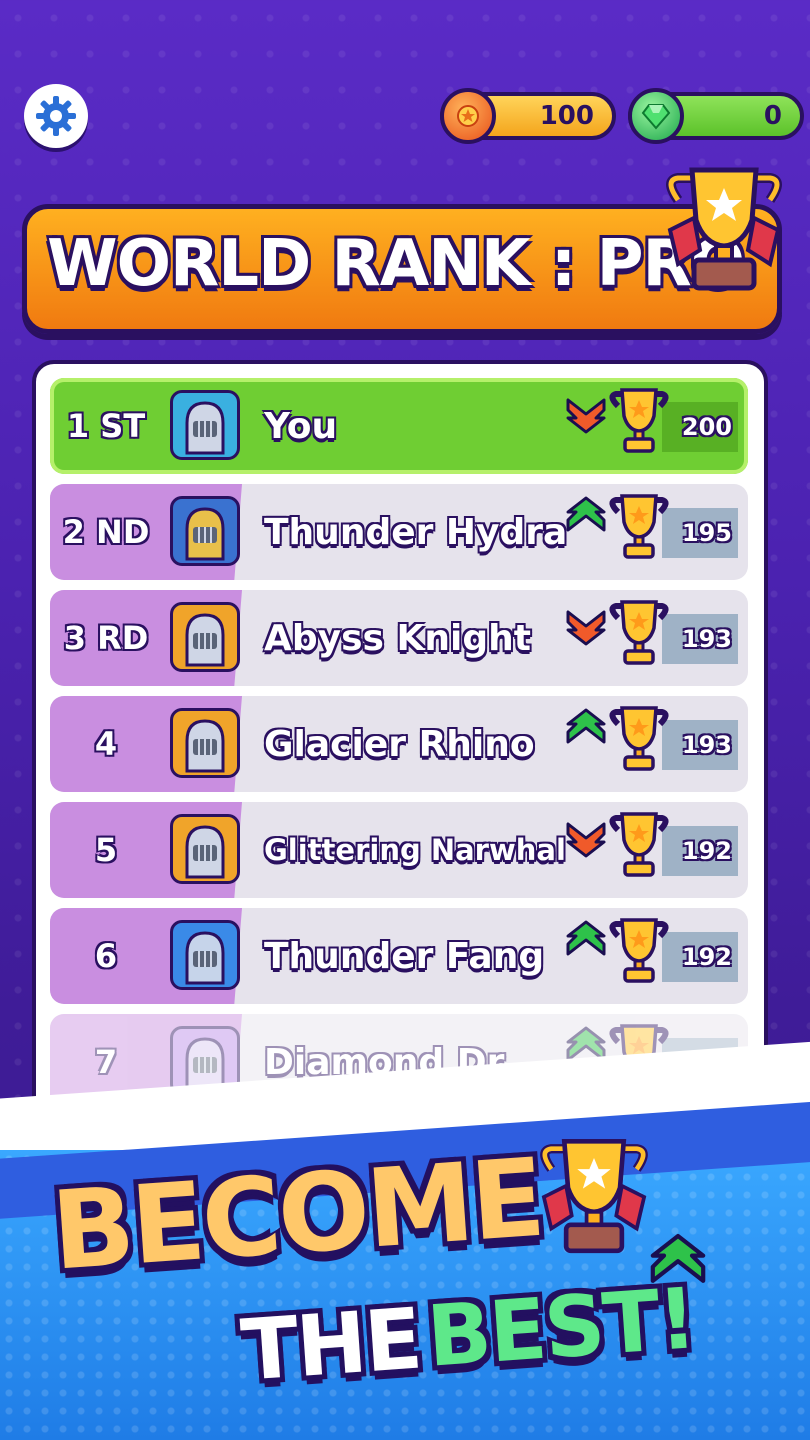  What do you see at coordinates (415, 850) in the screenshot?
I see `player-name: Glittering Narwhal` at bounding box center [415, 850].